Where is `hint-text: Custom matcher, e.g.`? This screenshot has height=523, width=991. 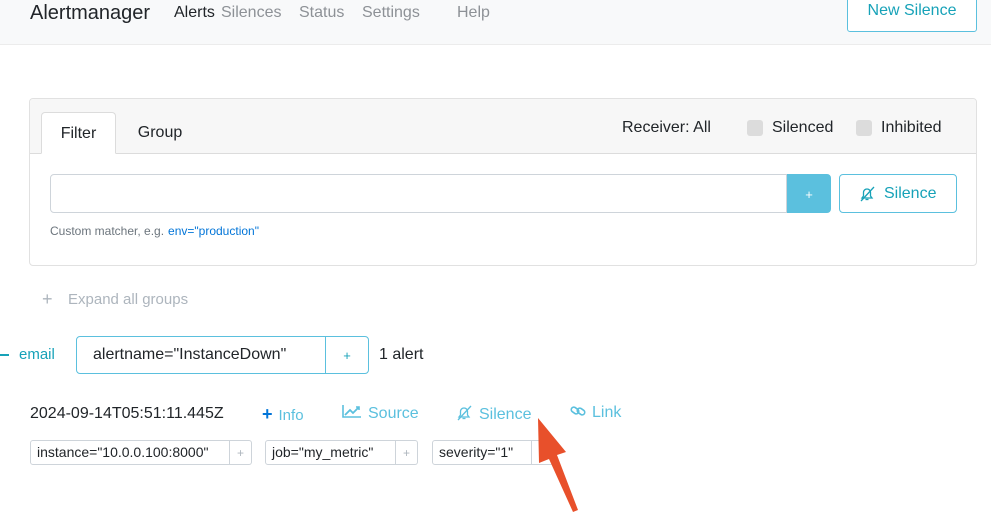
hint-text: Custom matcher, e.g. is located at coordinates (107, 231).